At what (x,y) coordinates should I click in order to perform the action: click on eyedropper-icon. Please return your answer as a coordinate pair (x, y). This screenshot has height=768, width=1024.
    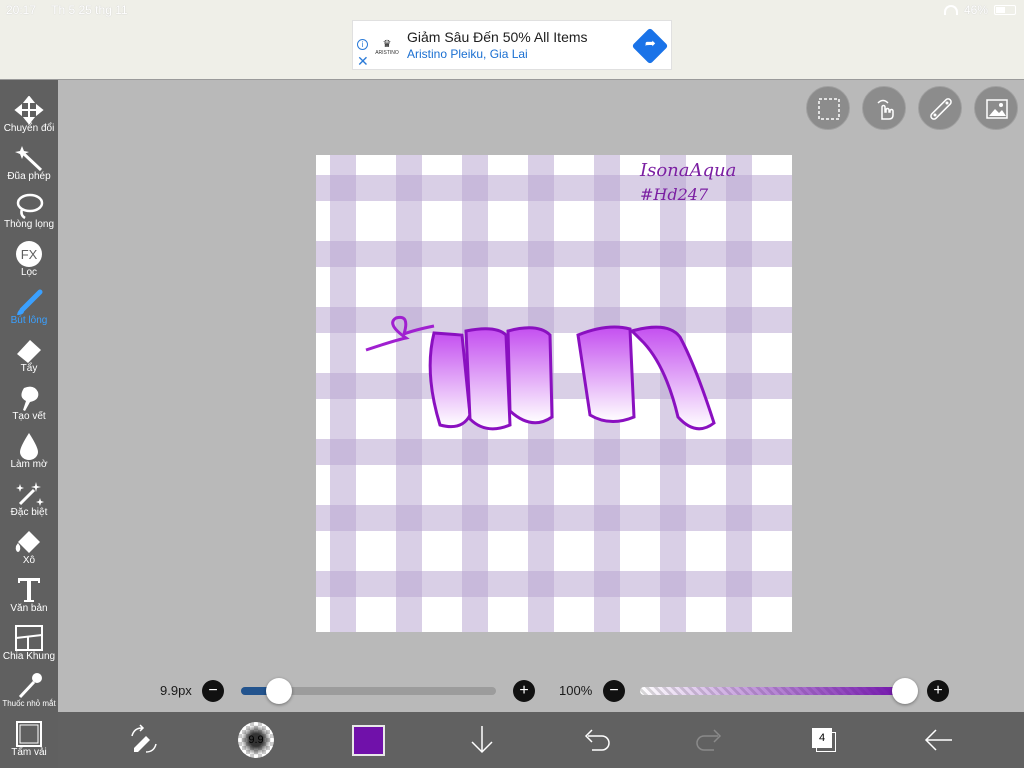
    Looking at the image, I should click on (30, 686).